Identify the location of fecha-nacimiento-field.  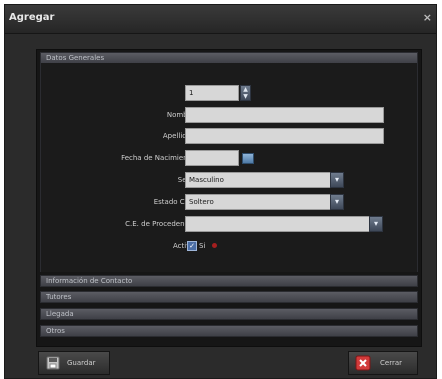
(212, 158).